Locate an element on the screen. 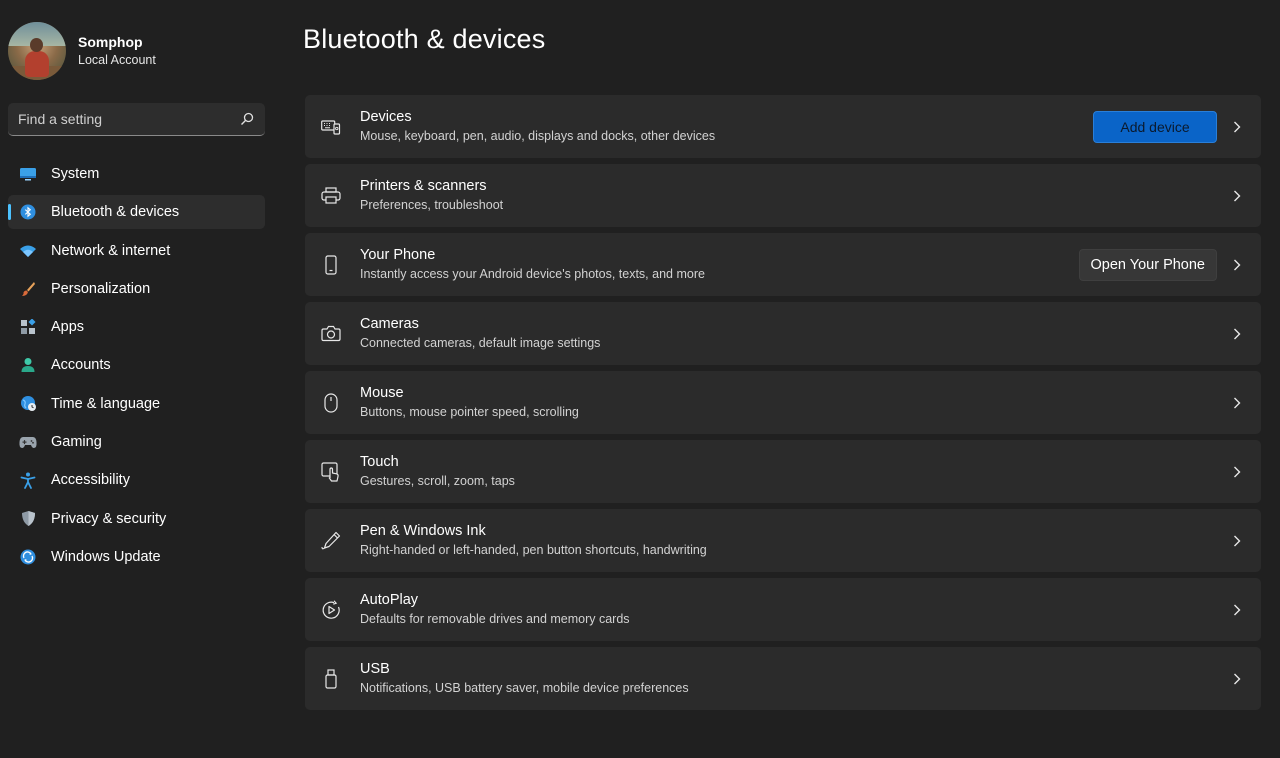  card-title: AutoPlay is located at coordinates (389, 600).